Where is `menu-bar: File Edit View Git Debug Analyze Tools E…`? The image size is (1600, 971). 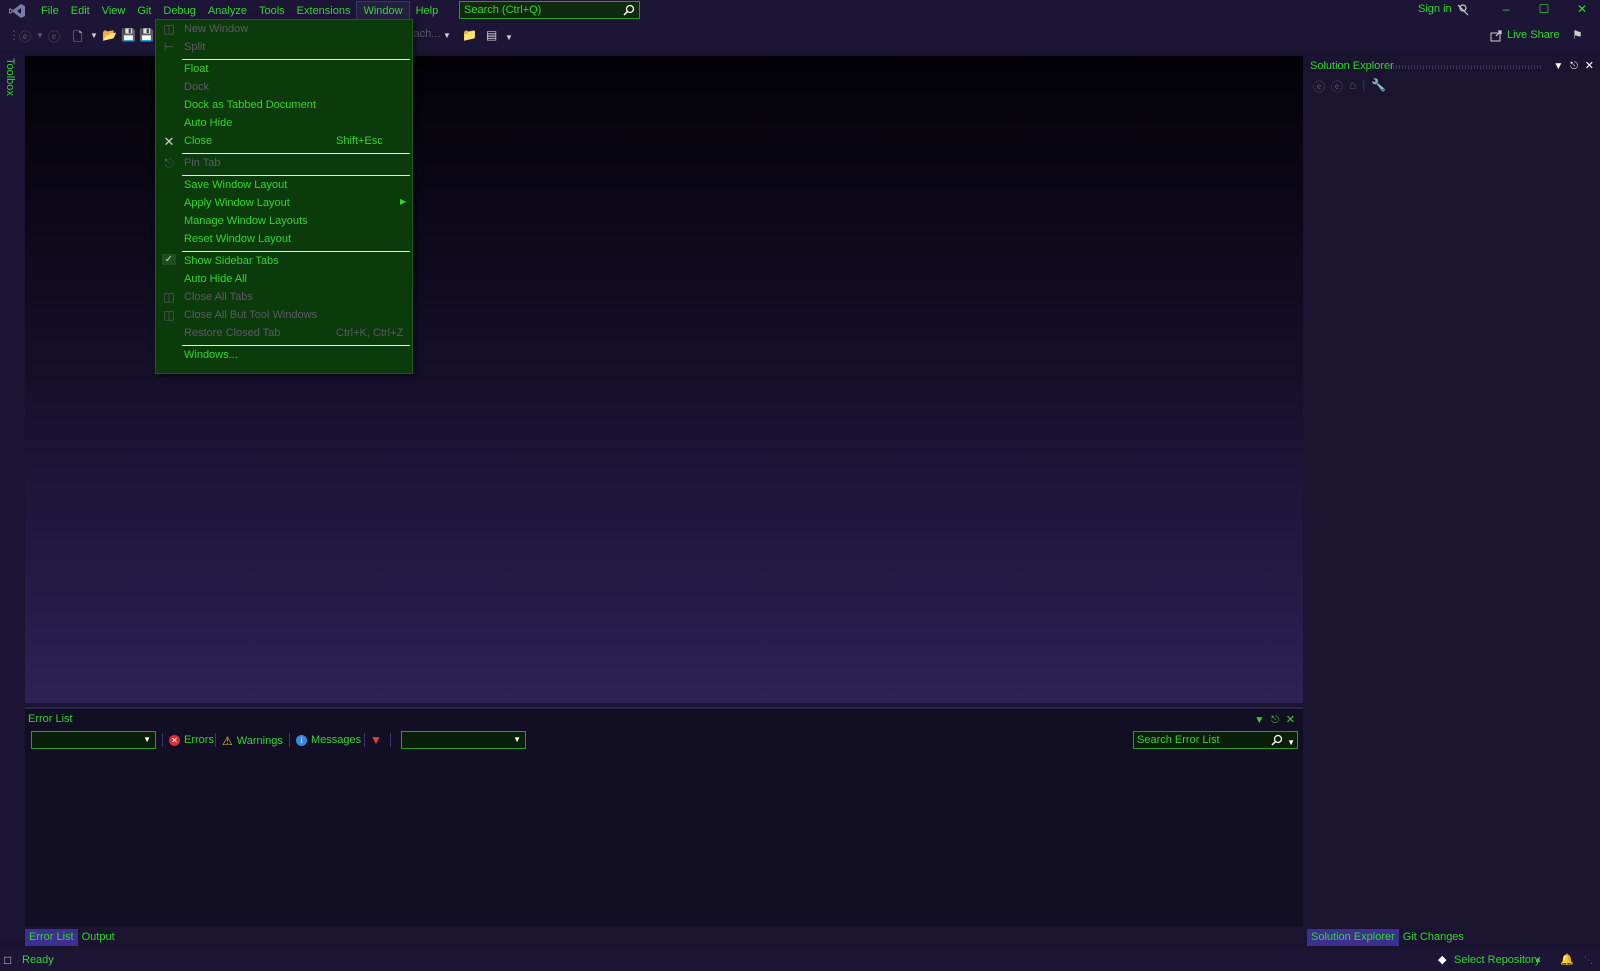
menu-bar: File Edit View Git Debug Analyze Tools E… is located at coordinates (800, 10).